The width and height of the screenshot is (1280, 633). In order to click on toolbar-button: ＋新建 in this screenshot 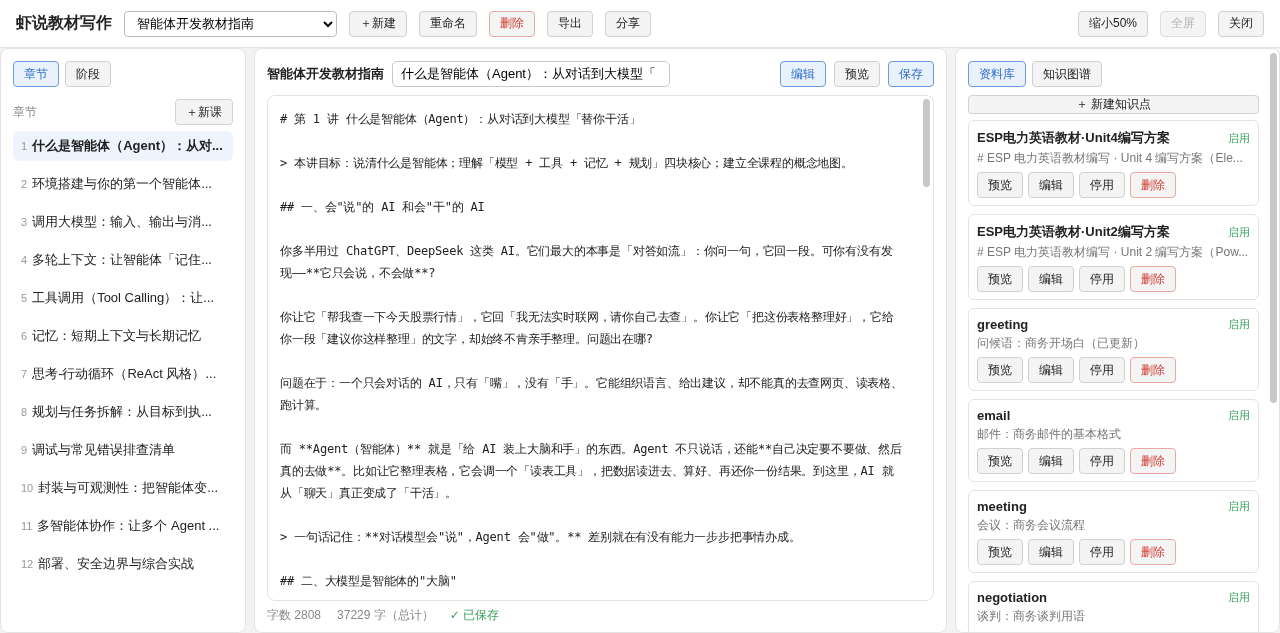, I will do `click(378, 23)`.